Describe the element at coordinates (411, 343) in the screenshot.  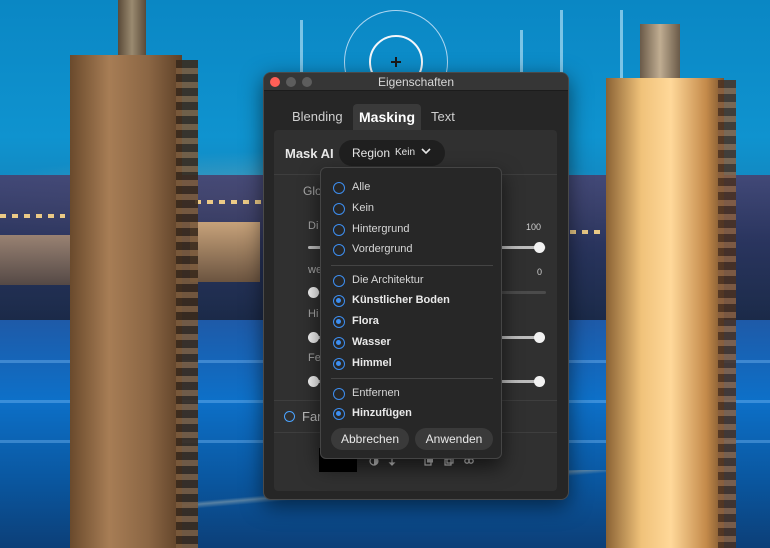
I see `option-wasser: Wasser` at that location.